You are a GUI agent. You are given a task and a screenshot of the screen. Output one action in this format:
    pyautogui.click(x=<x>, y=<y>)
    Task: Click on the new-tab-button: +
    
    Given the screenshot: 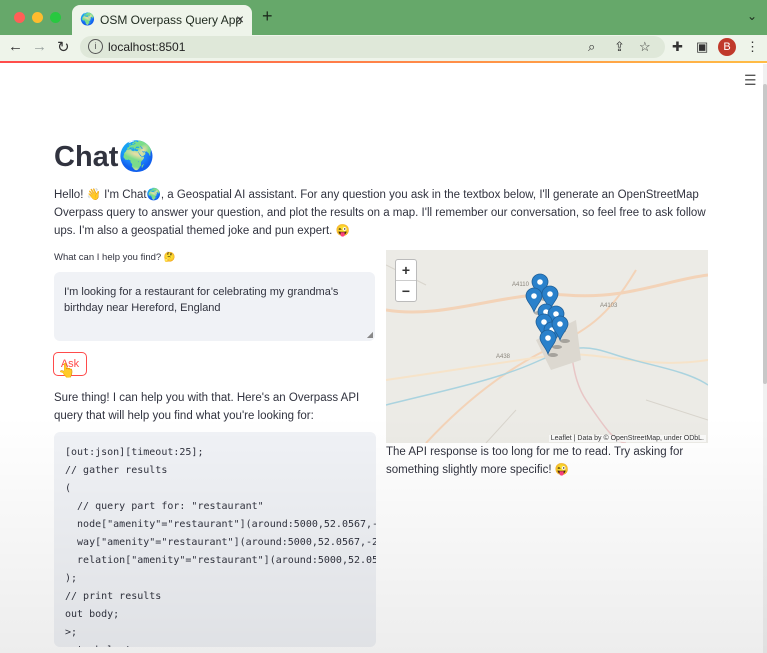 What is the action you would take?
    pyautogui.click(x=267, y=16)
    